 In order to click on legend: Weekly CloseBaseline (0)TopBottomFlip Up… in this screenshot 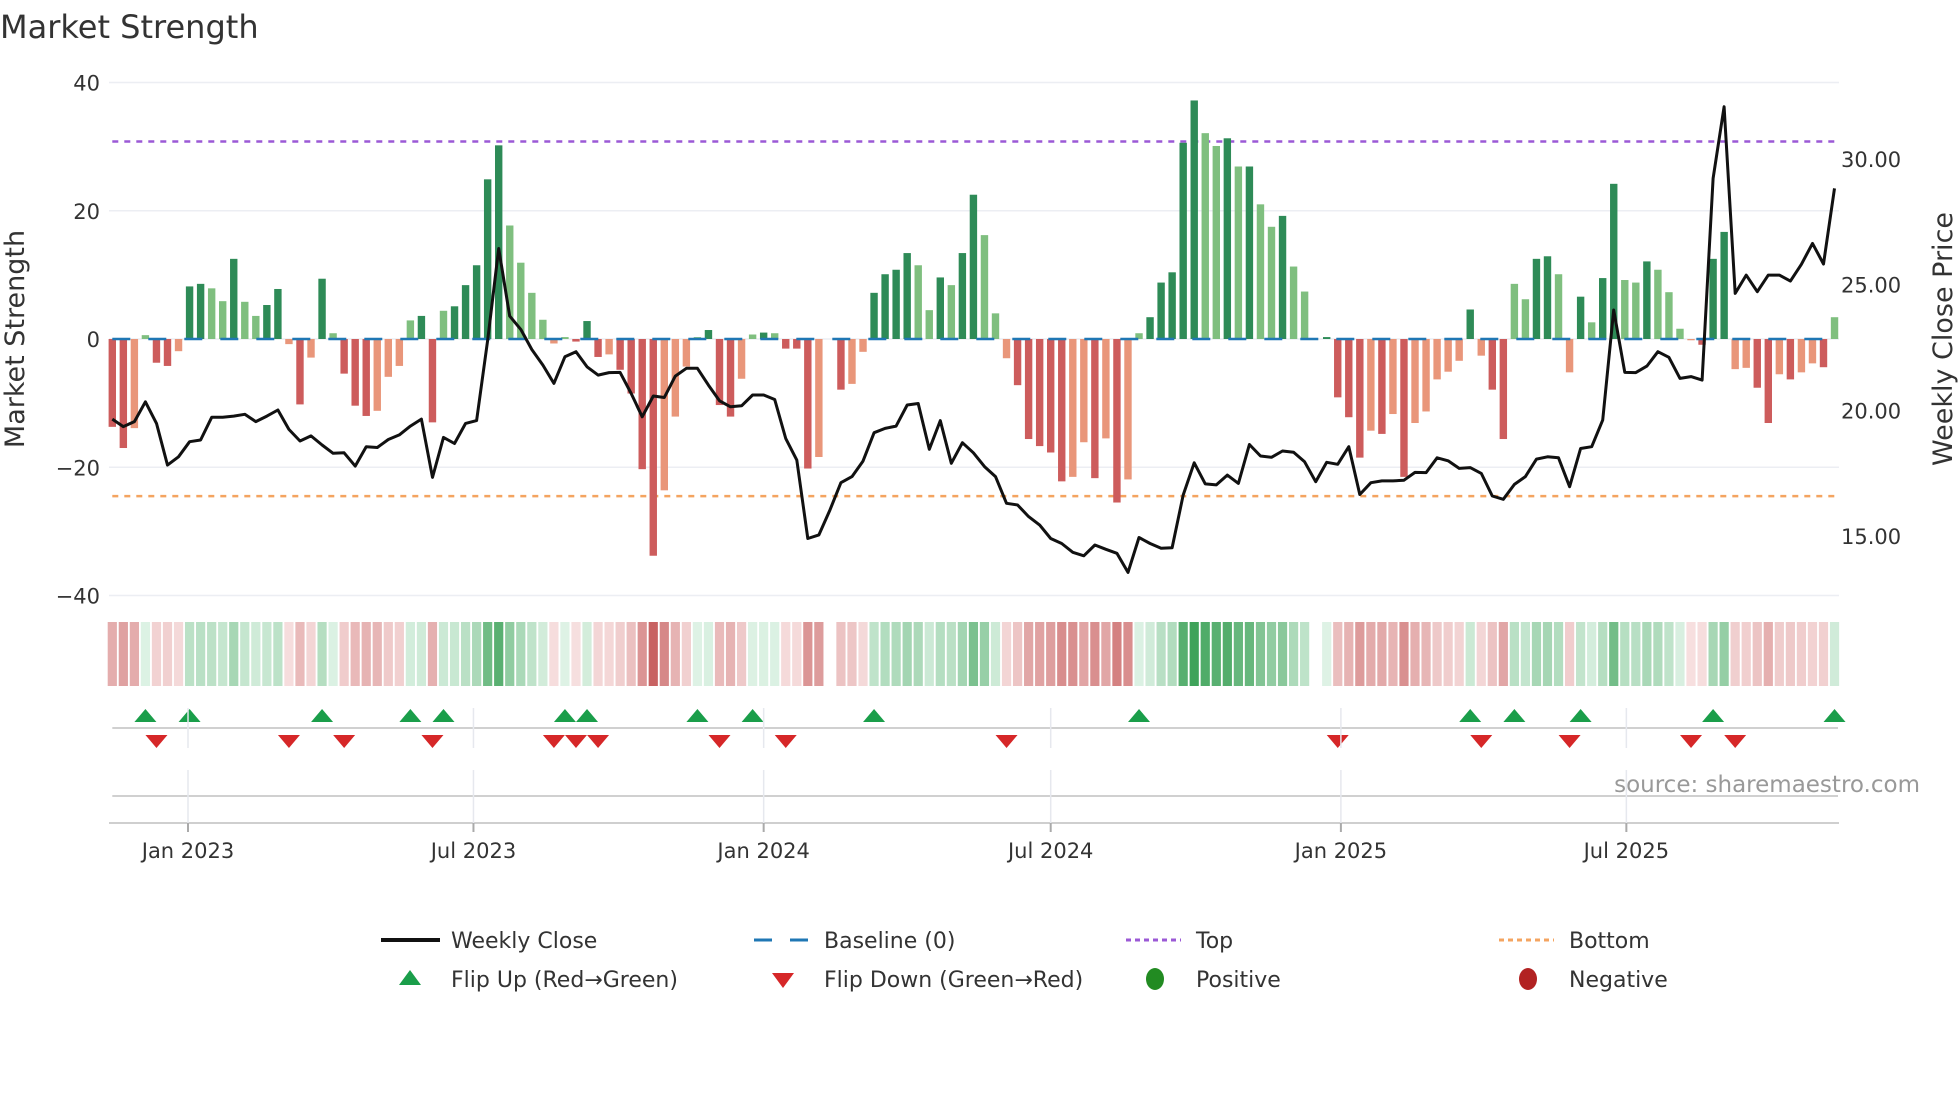, I will do `click(1024, 961)`.